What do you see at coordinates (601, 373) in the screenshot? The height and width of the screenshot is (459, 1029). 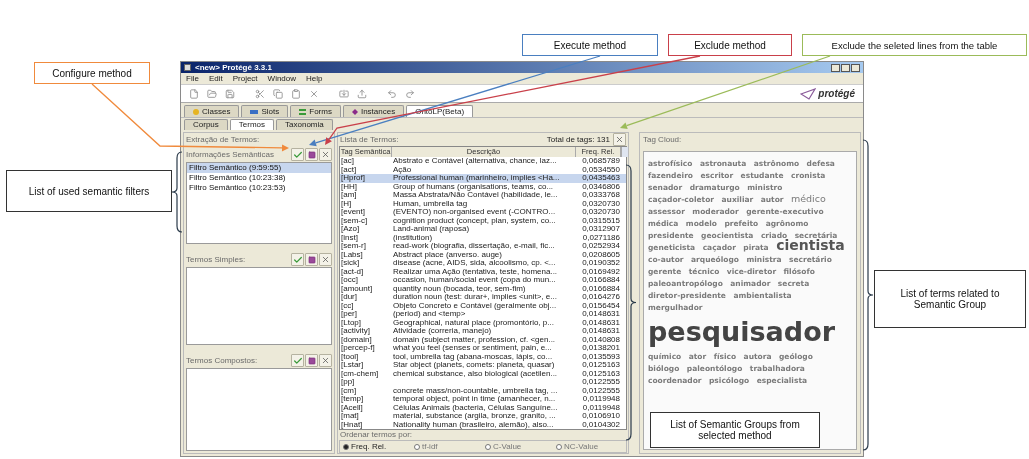 I see `table-cell-text: 0,0125163` at bounding box center [601, 373].